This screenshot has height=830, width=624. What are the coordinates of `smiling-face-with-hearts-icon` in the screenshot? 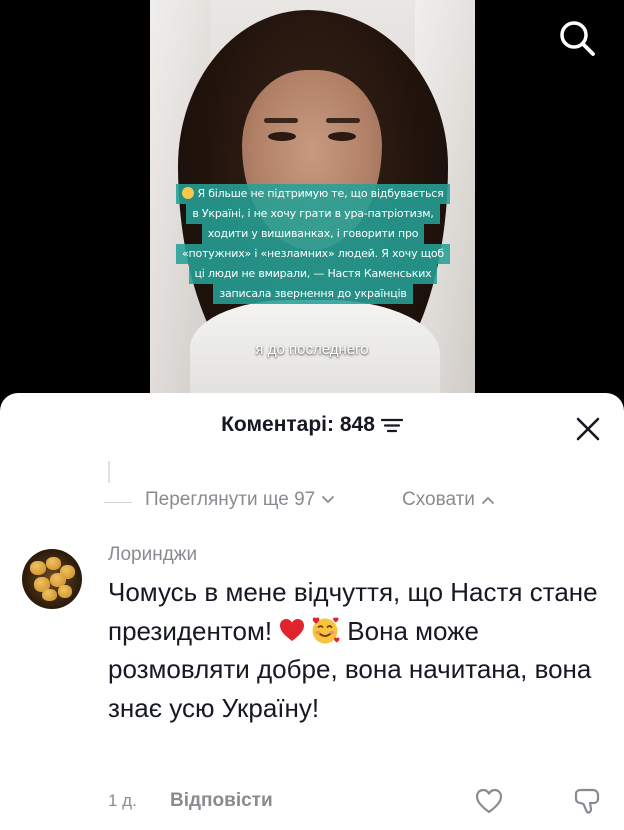 It's located at (326, 630).